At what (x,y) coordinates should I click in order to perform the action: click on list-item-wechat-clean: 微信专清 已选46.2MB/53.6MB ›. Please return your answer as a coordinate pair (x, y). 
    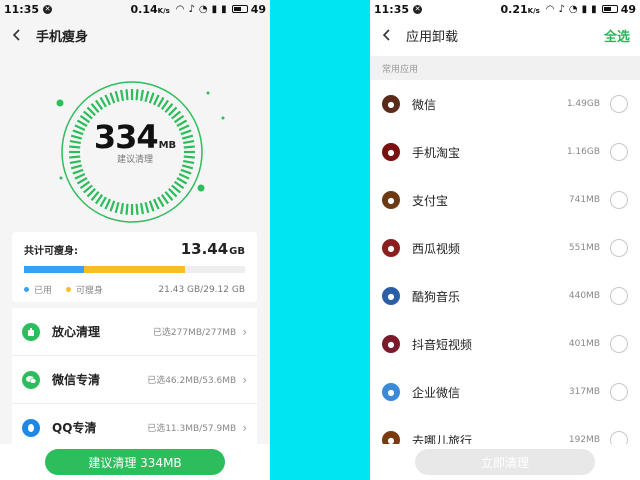
    Looking at the image, I should click on (134, 380).